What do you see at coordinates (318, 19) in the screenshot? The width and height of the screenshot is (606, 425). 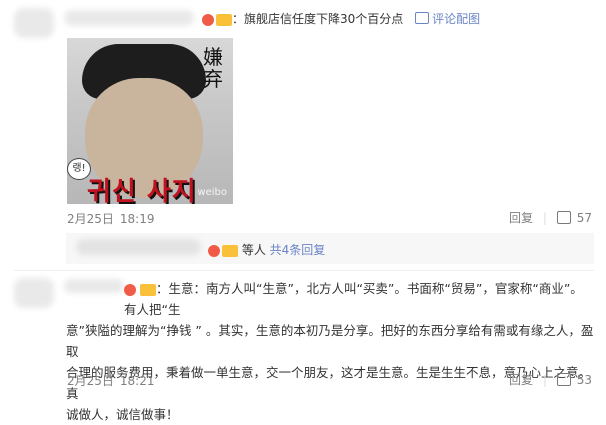 I see `comment1-text: ：旗舰店信任度下降30个百分点` at bounding box center [318, 19].